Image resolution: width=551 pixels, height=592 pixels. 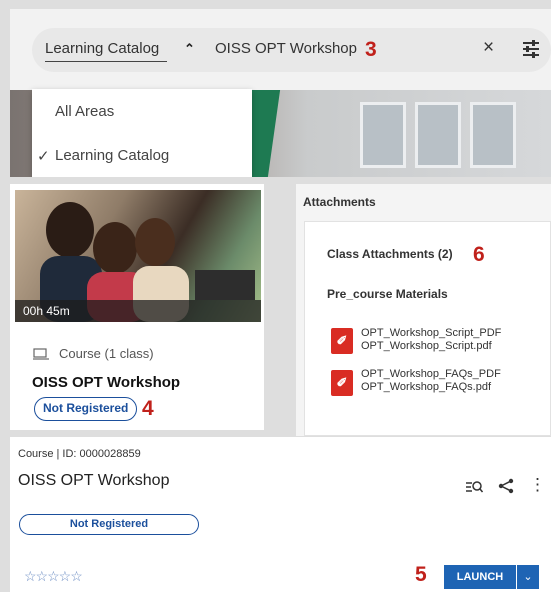 What do you see at coordinates (106, 353) in the screenshot?
I see `course-type-label: Course (1 class)` at bounding box center [106, 353].